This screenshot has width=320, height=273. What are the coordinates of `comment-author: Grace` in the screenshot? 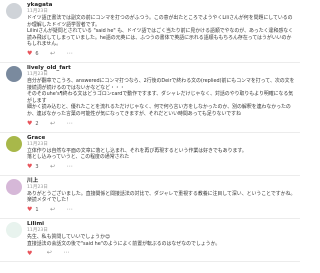 It's located at (161, 138).